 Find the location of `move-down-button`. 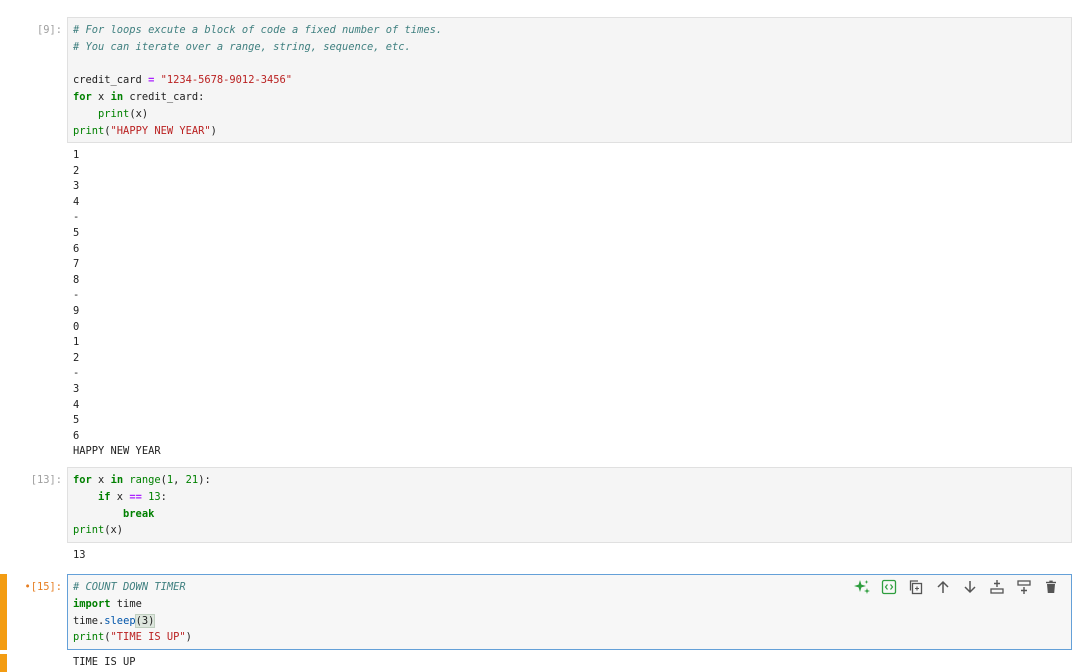

move-down-button is located at coordinates (969, 588).